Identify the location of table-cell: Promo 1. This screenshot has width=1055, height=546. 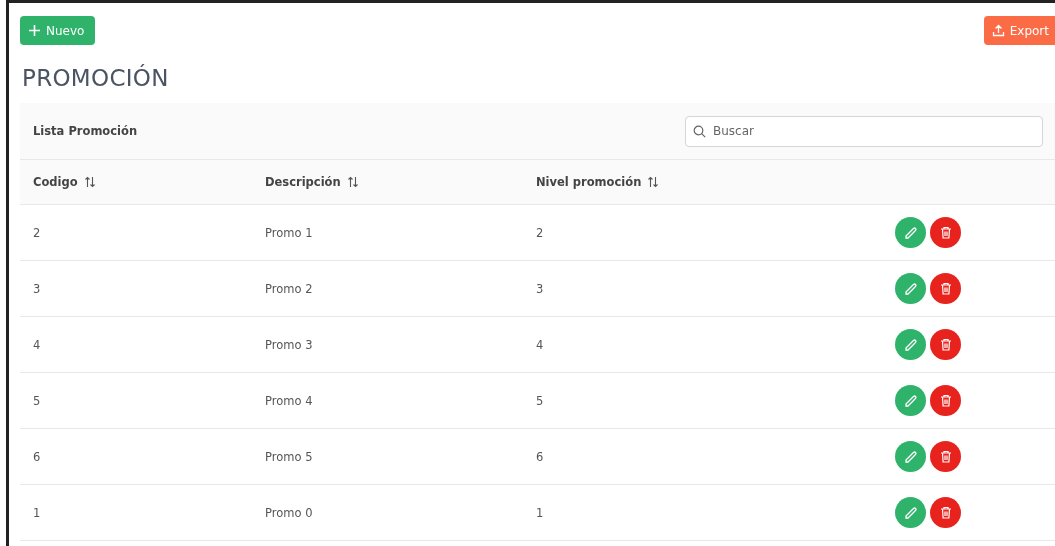
(289, 232).